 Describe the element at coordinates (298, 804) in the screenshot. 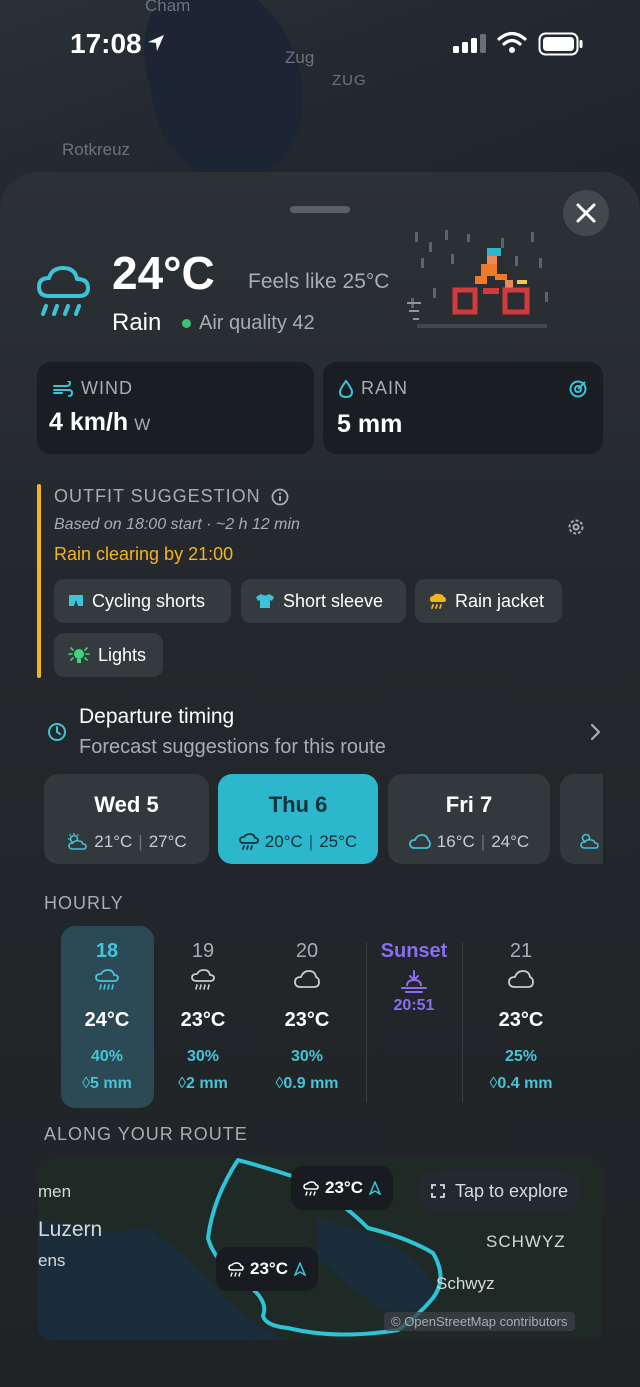

I see `day-name: Thu 6` at that location.